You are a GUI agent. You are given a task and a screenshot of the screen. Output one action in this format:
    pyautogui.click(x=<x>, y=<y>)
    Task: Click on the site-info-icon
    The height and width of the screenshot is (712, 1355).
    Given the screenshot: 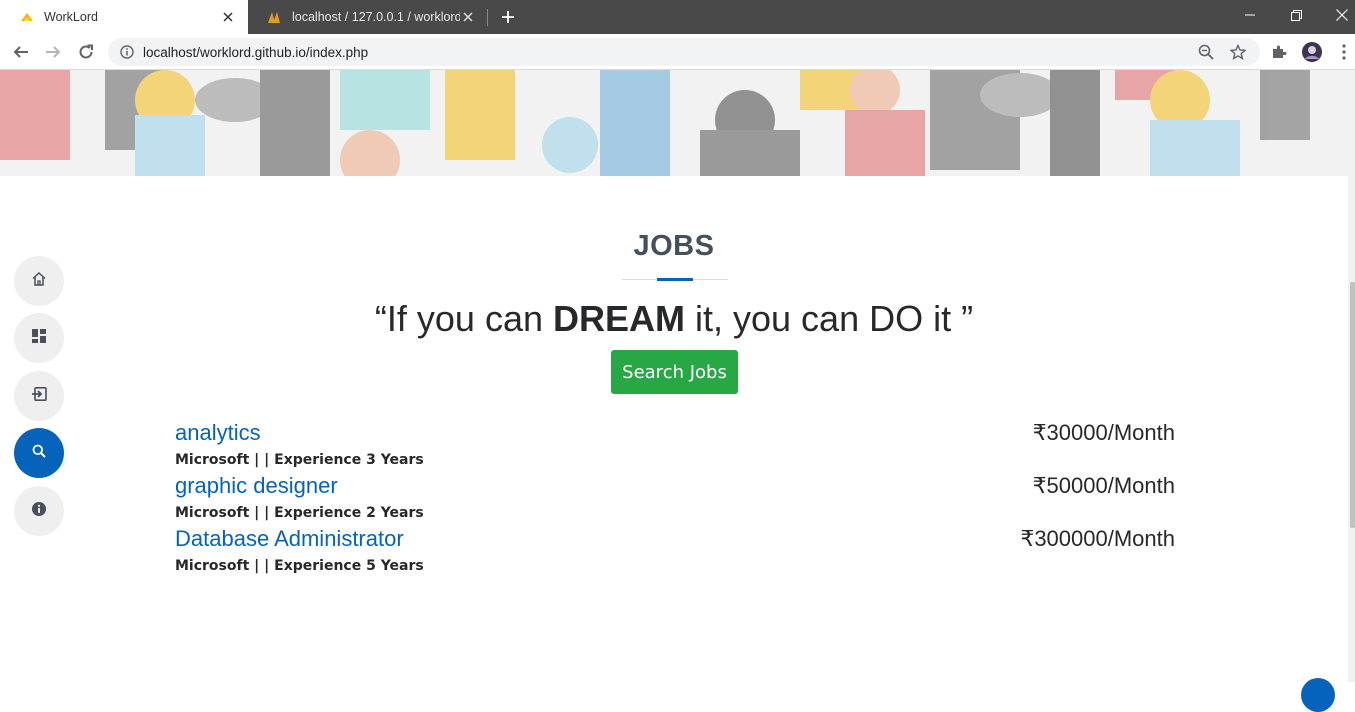 What is the action you would take?
    pyautogui.click(x=127, y=52)
    